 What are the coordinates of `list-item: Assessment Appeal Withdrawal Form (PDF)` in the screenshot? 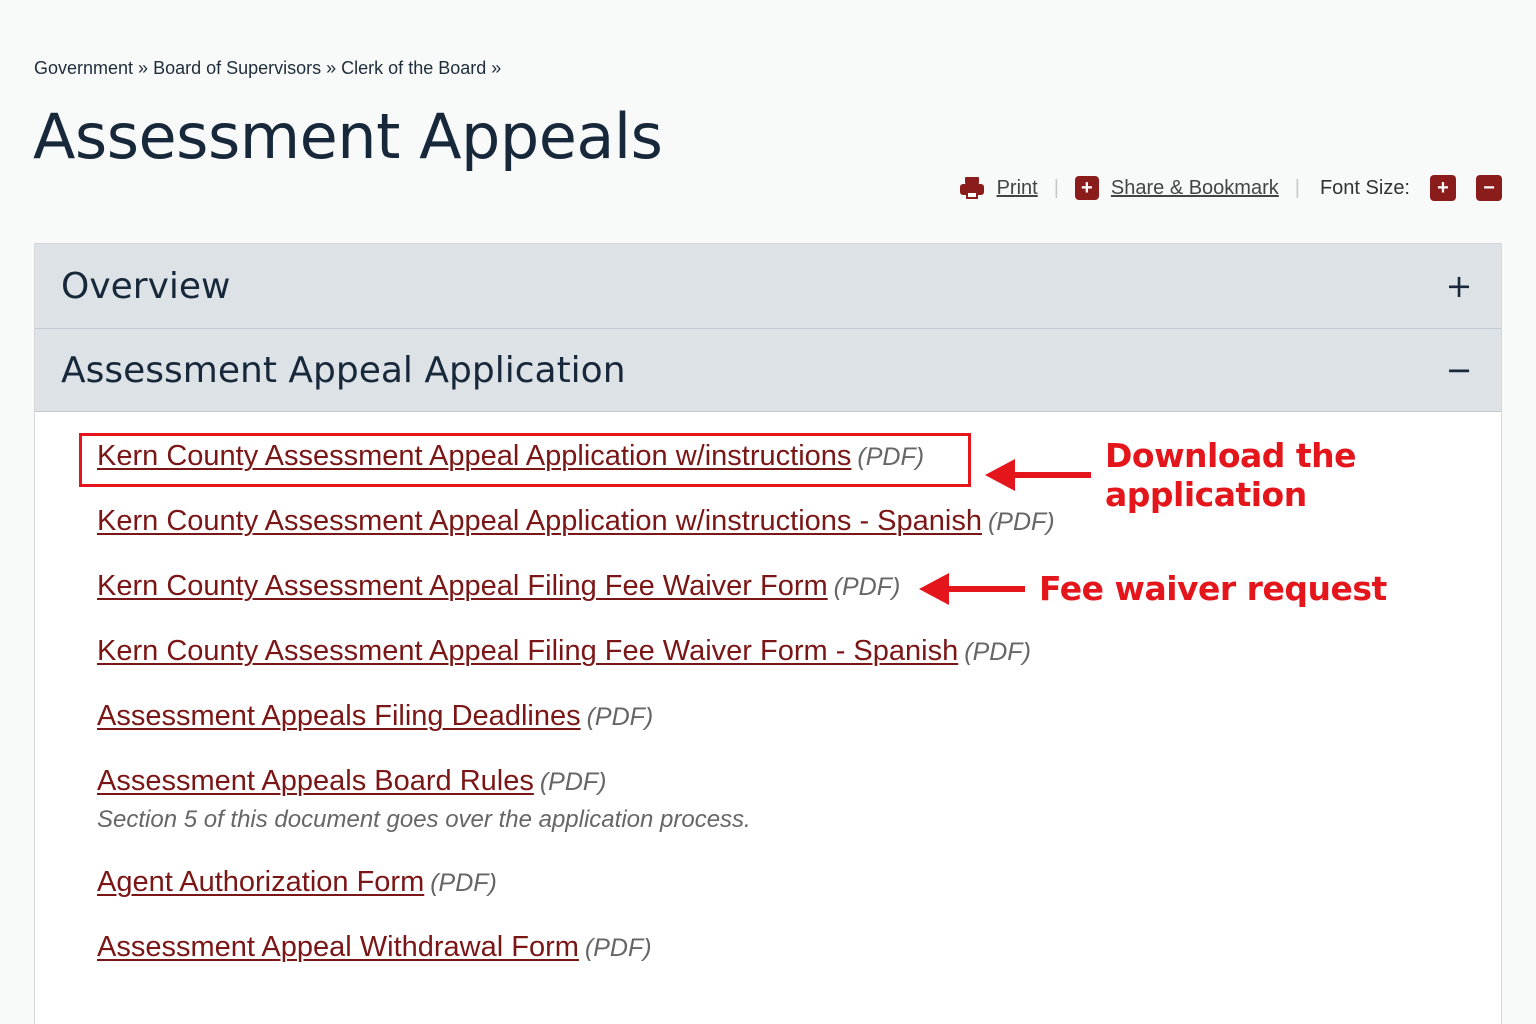 It's located at (374, 947).